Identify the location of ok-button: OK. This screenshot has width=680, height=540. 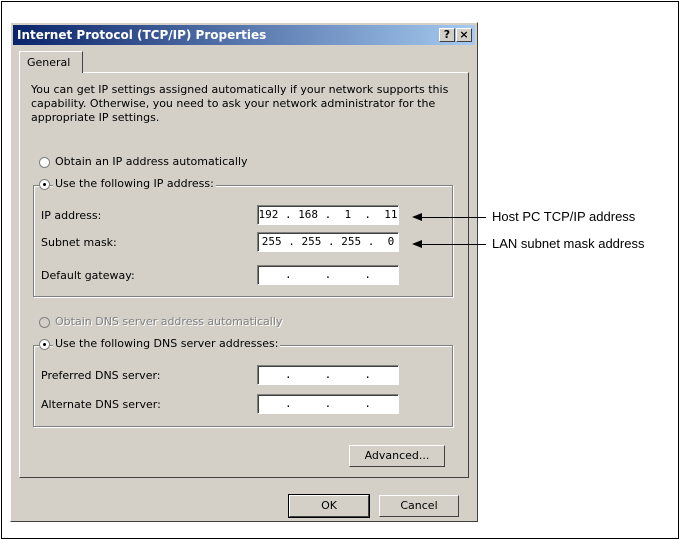
(329, 506).